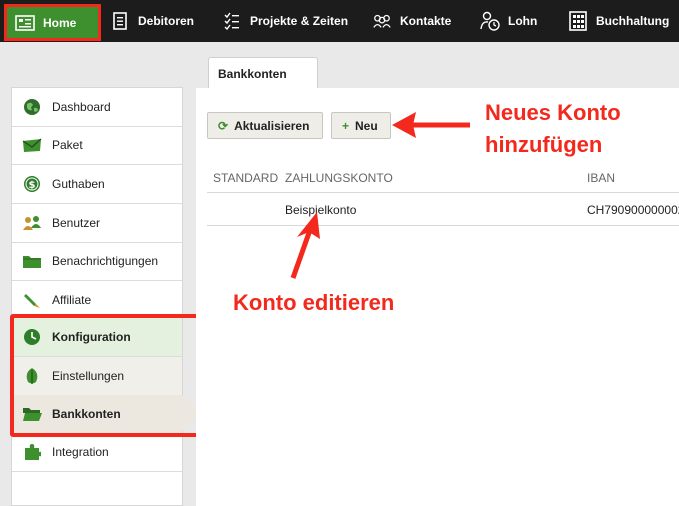 The image size is (679, 506). What do you see at coordinates (380, 195) in the screenshot?
I see `annotation-arrows` at bounding box center [380, 195].